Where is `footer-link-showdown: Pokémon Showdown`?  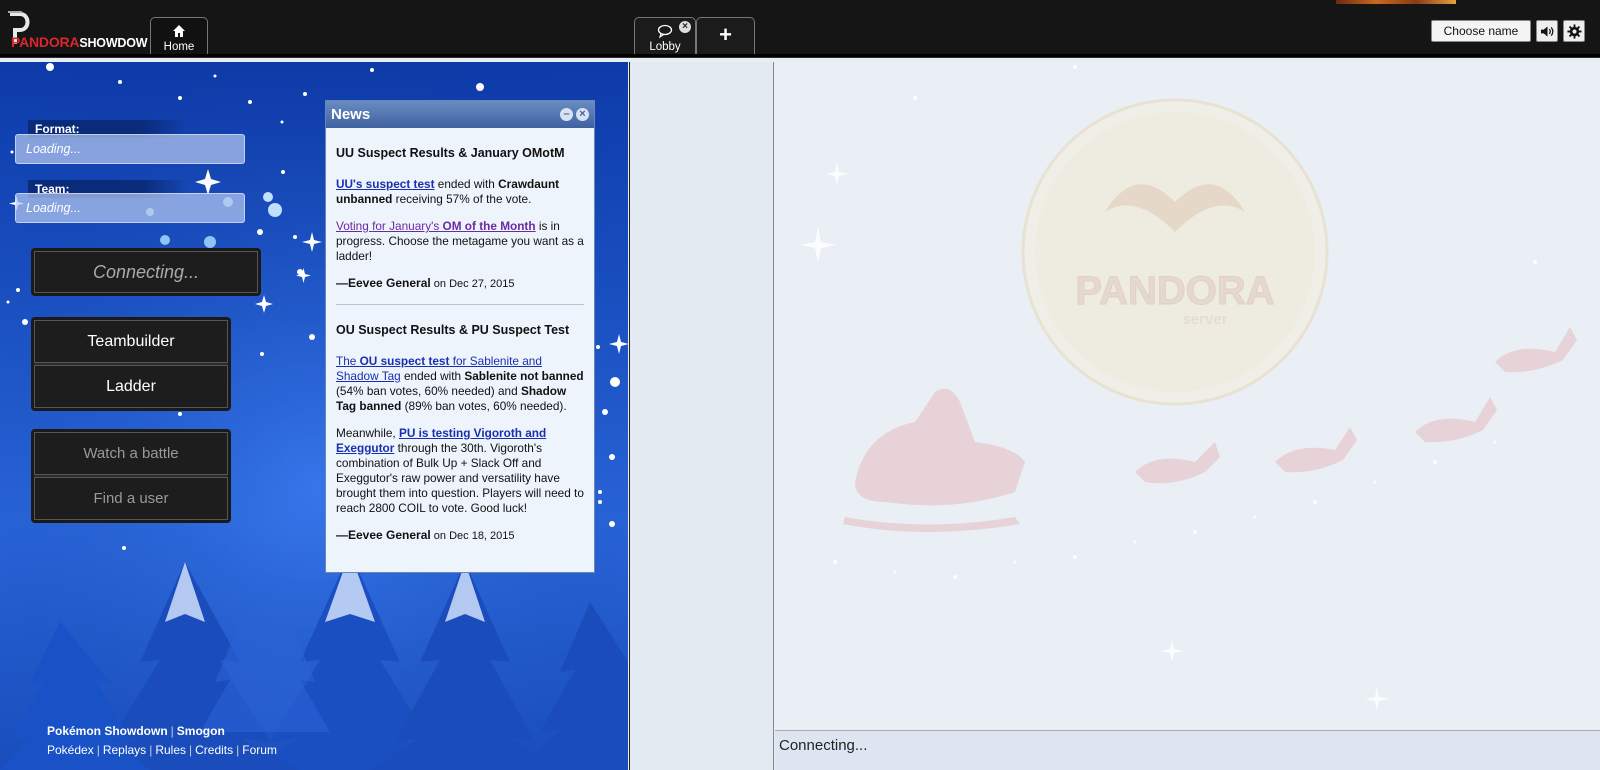 footer-link-showdown: Pokémon Showdown is located at coordinates (107, 731).